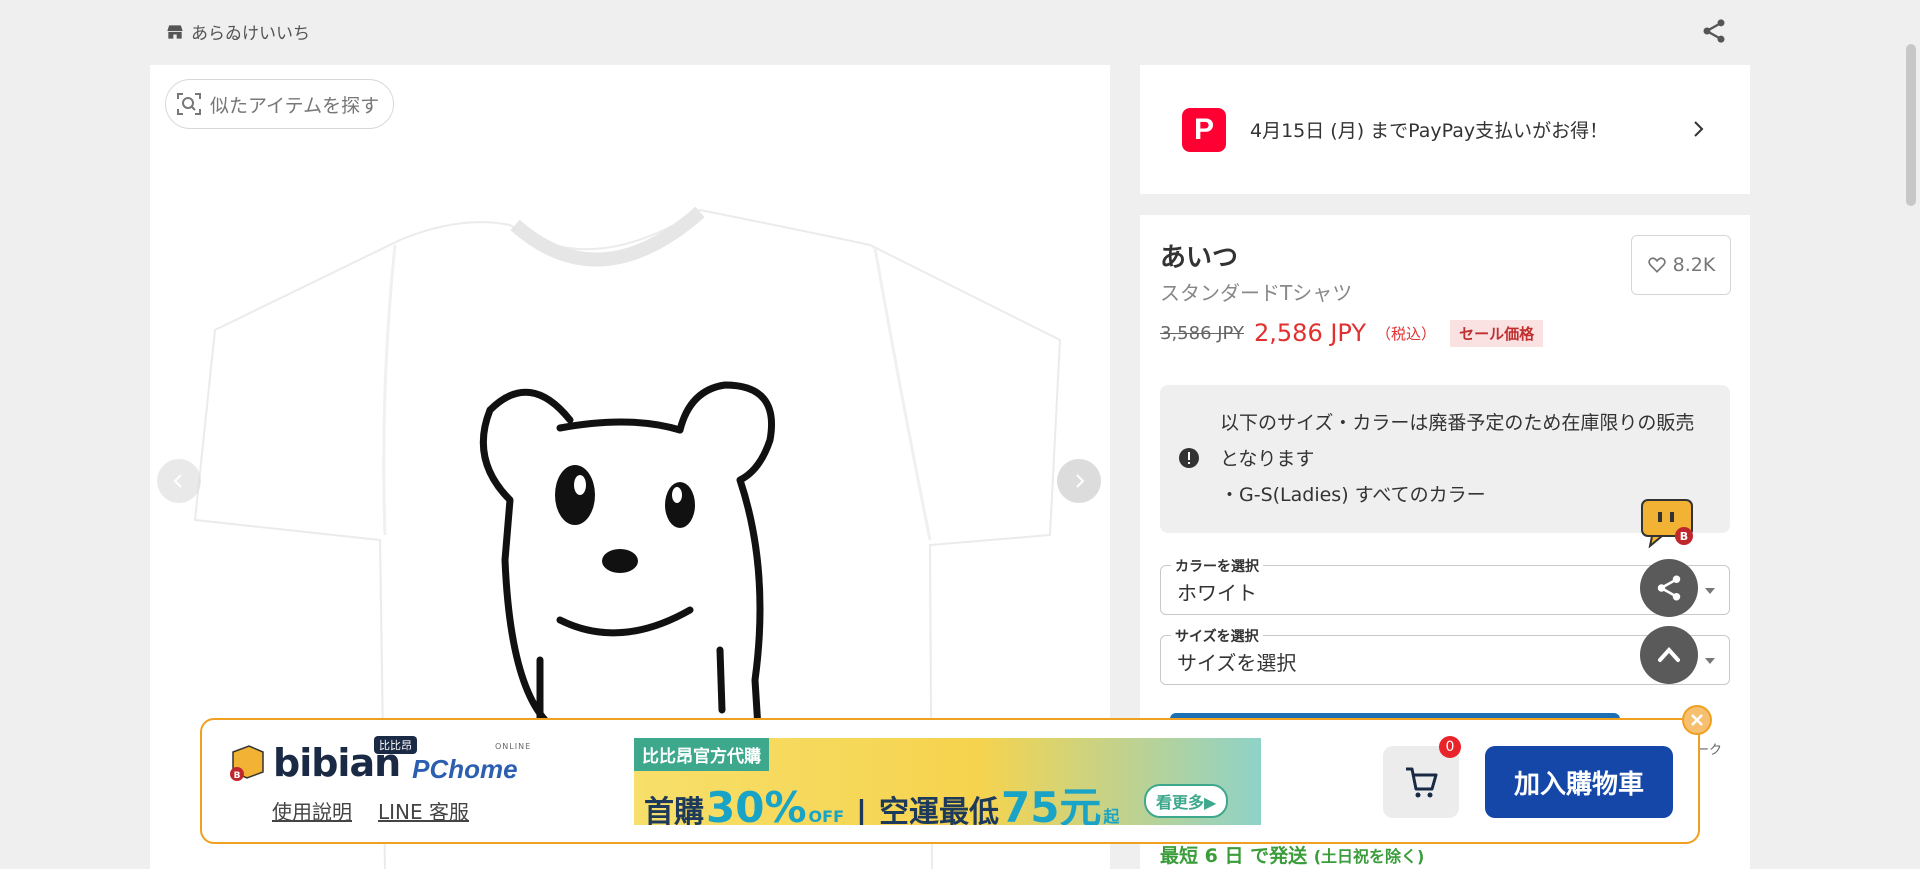 The width and height of the screenshot is (1920, 869). What do you see at coordinates (1911, 125) in the screenshot?
I see `scrollbar-thumb` at bounding box center [1911, 125].